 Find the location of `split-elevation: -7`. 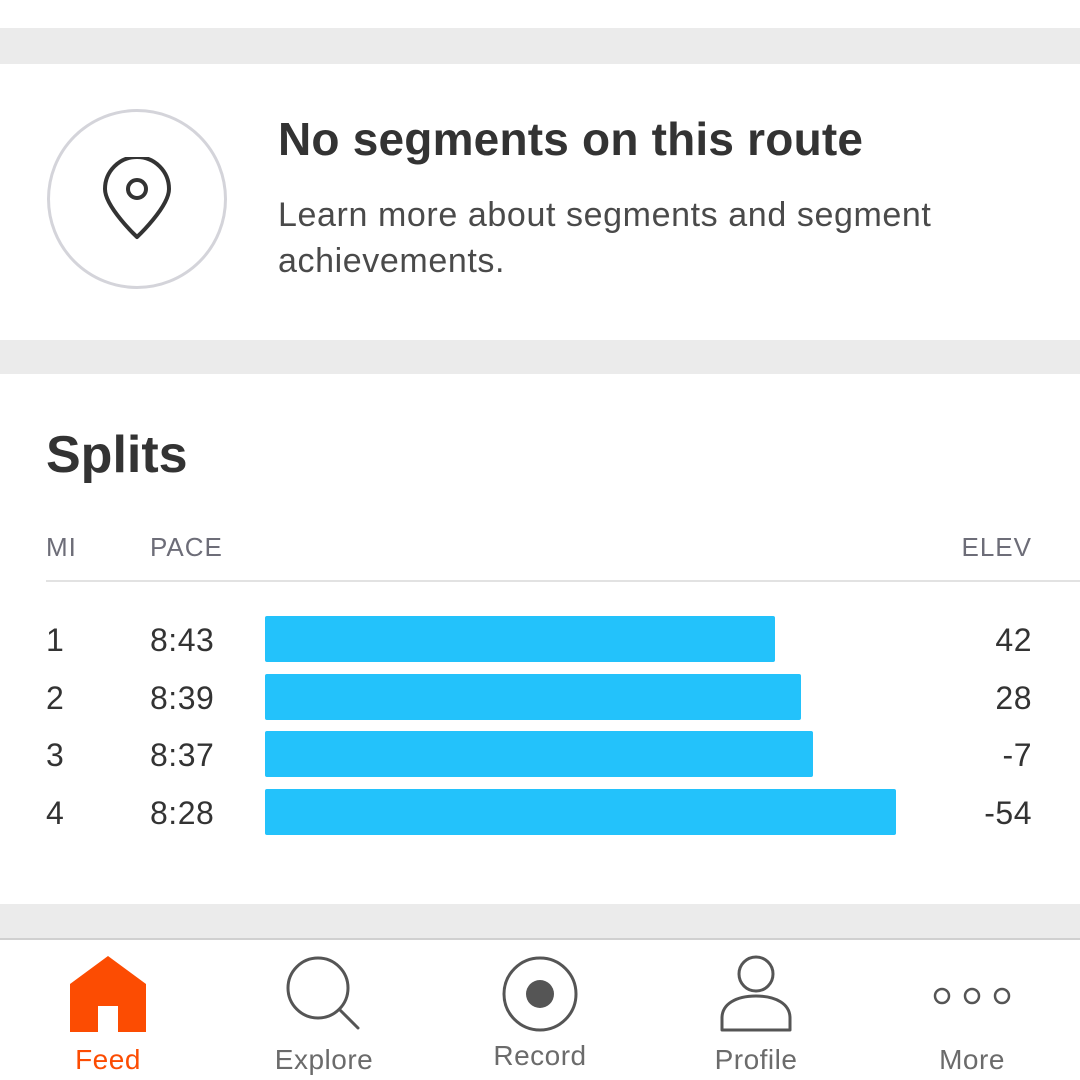

split-elevation: -7 is located at coordinates (1017, 755).